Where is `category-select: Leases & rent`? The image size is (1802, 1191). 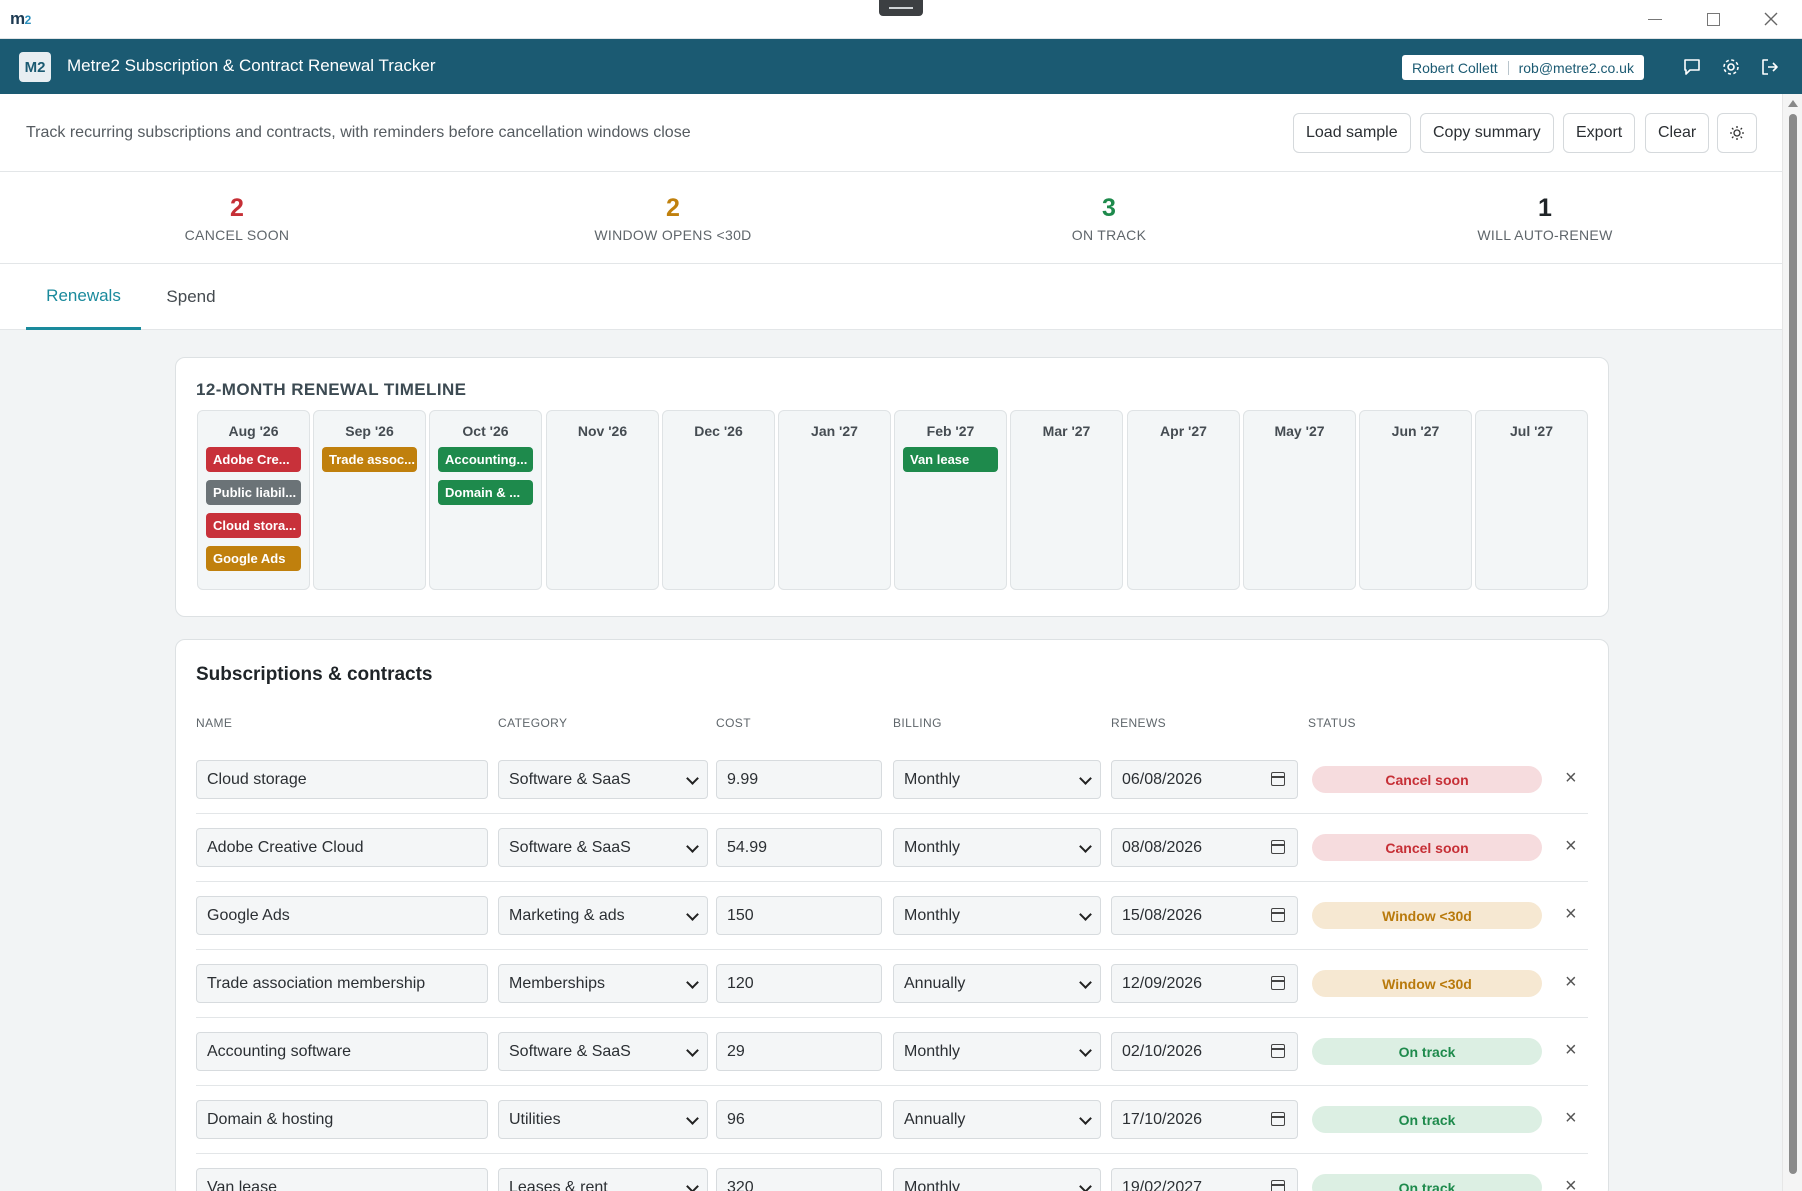 category-select: Leases & rent is located at coordinates (603, 1179).